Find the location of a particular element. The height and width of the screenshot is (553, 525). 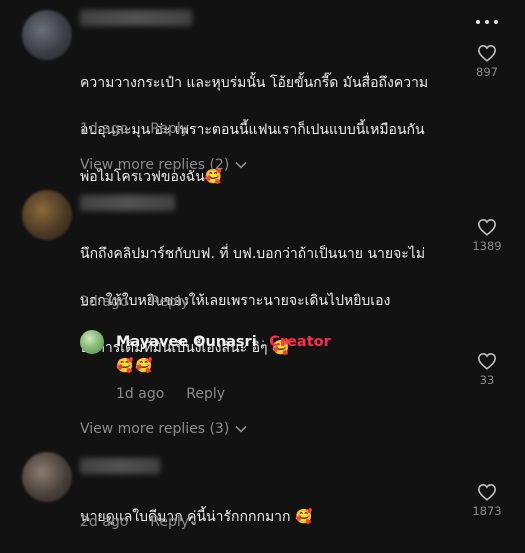

like-count: 1389 is located at coordinates (487, 246).